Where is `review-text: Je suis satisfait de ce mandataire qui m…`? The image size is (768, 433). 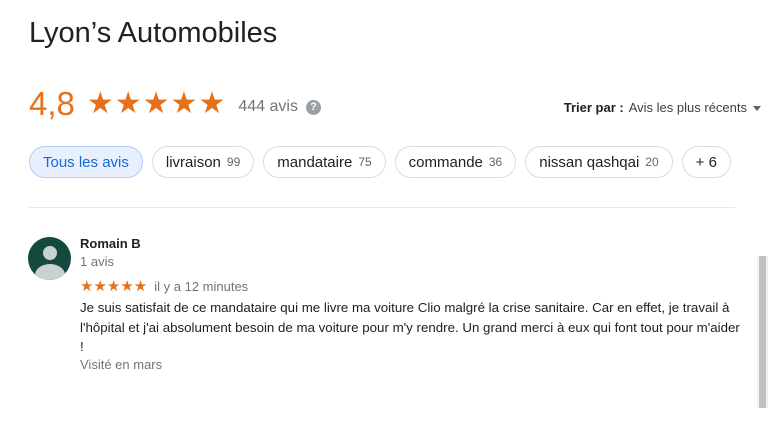
review-text: Je suis satisfait de ce mandataire qui m… is located at coordinates (410, 327).